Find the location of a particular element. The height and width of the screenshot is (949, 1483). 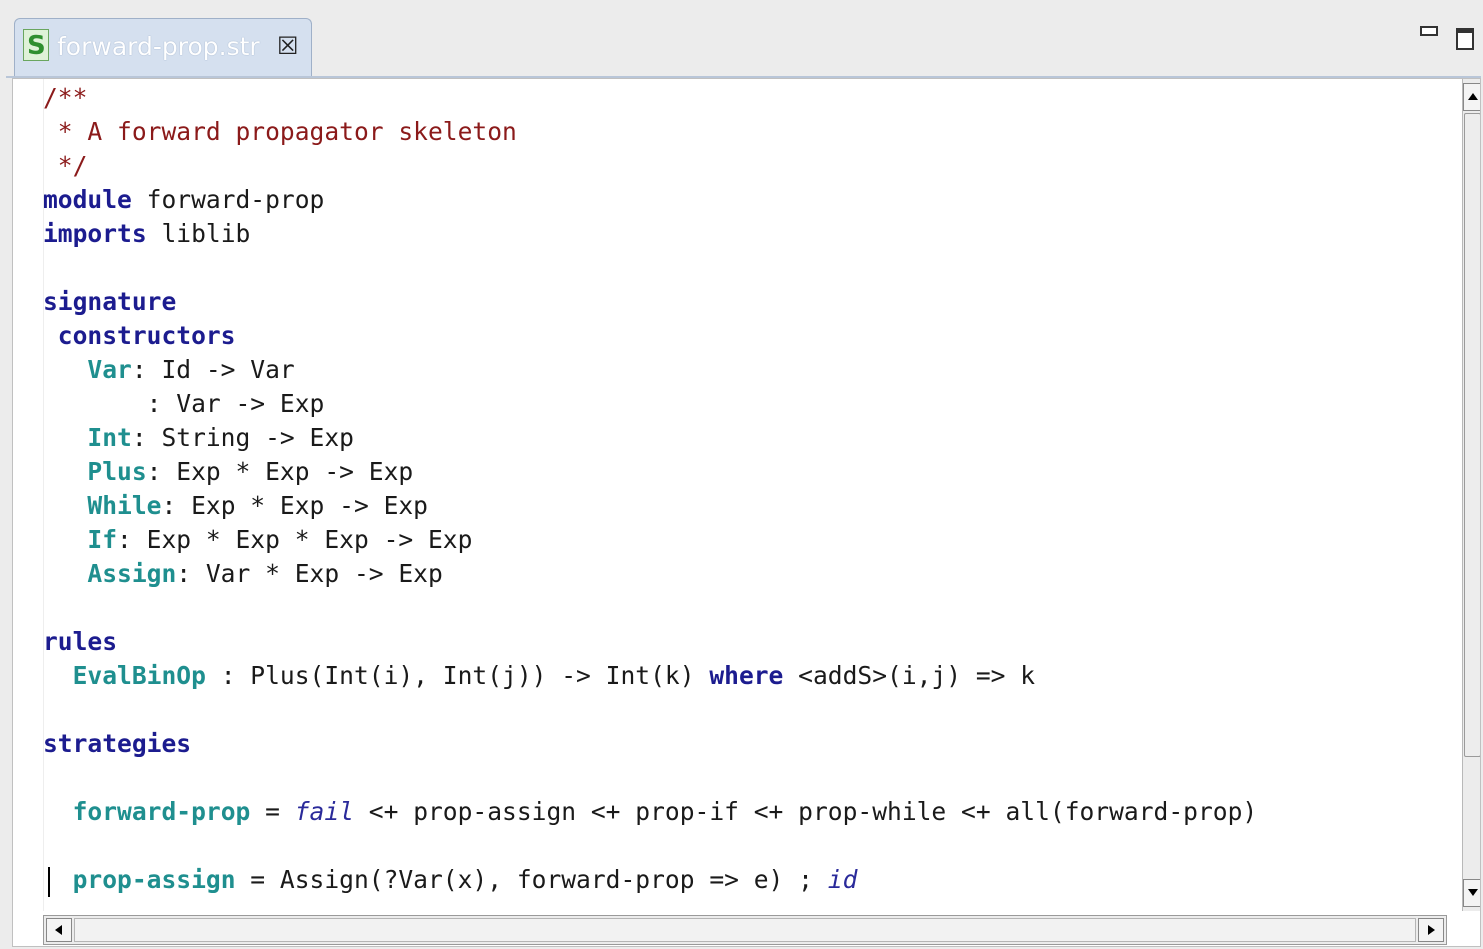

scroll-right-button is located at coordinates (1431, 930).